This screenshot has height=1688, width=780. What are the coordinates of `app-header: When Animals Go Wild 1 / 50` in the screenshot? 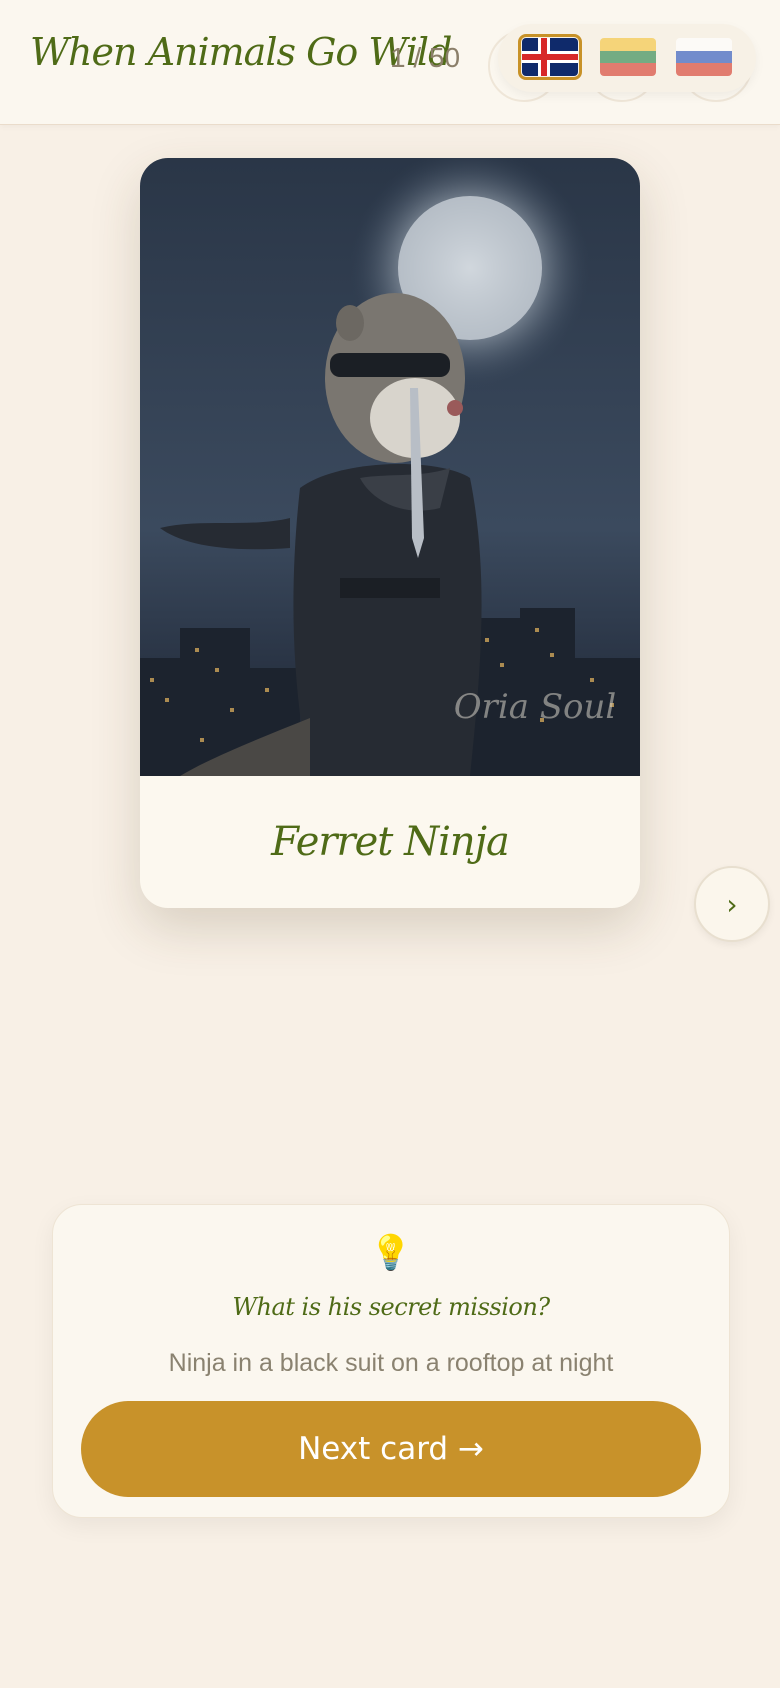 It's located at (390, 62).